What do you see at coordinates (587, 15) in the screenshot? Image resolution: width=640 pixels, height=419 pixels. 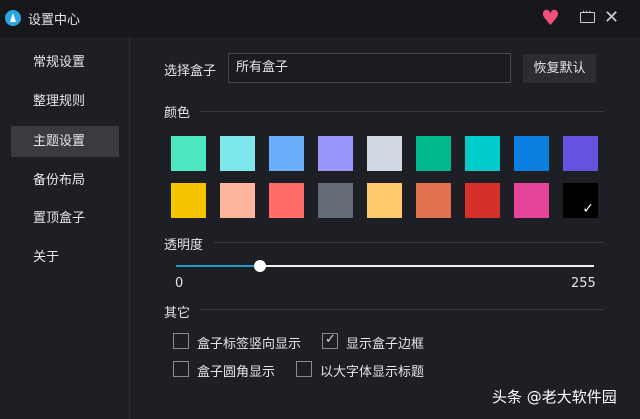 I see `feedback-icon` at bounding box center [587, 15].